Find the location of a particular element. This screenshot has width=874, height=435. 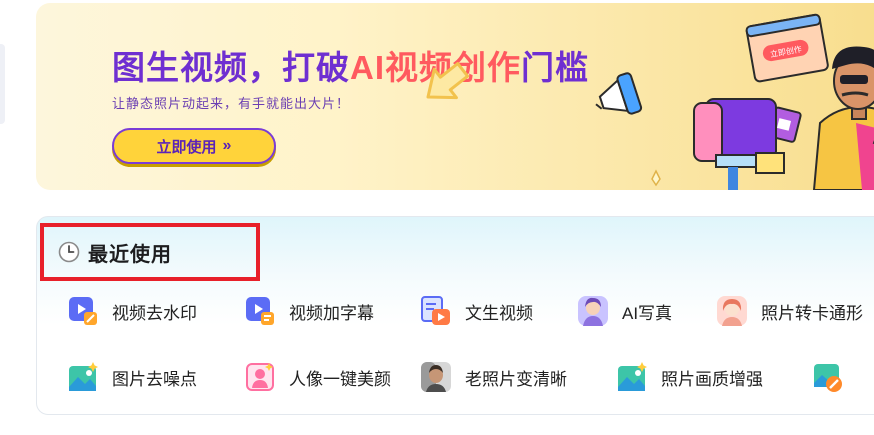

portrait-beauty-icon is located at coordinates (260, 377).